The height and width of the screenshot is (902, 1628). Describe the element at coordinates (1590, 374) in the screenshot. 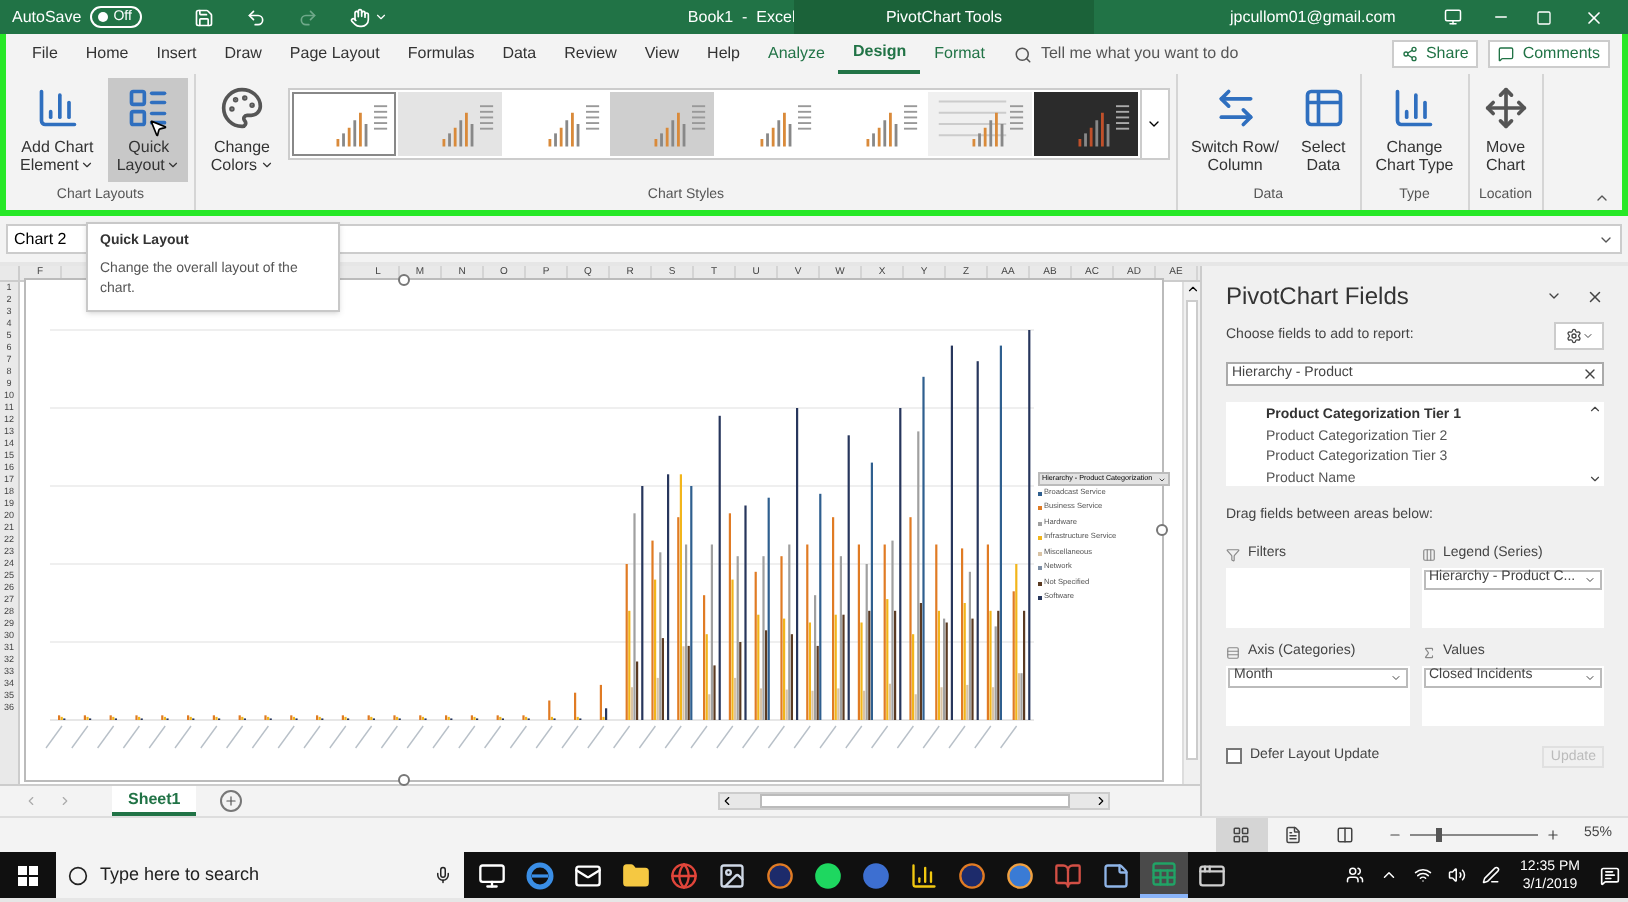

I see `clear-icon` at that location.